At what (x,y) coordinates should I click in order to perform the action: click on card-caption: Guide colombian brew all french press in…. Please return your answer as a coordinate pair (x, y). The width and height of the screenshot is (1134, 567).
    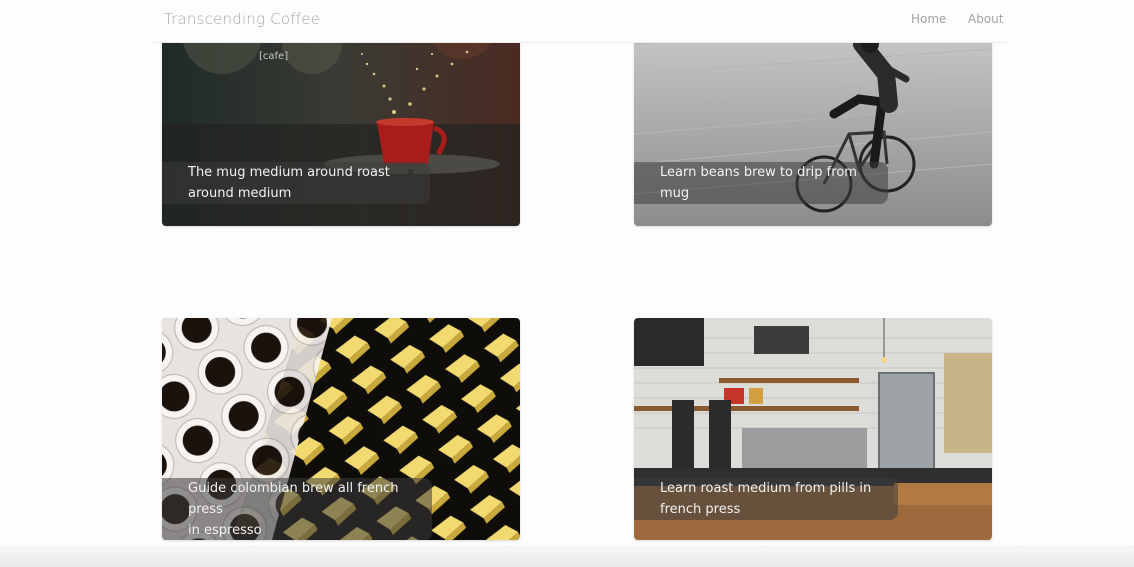
    Looking at the image, I should click on (297, 509).